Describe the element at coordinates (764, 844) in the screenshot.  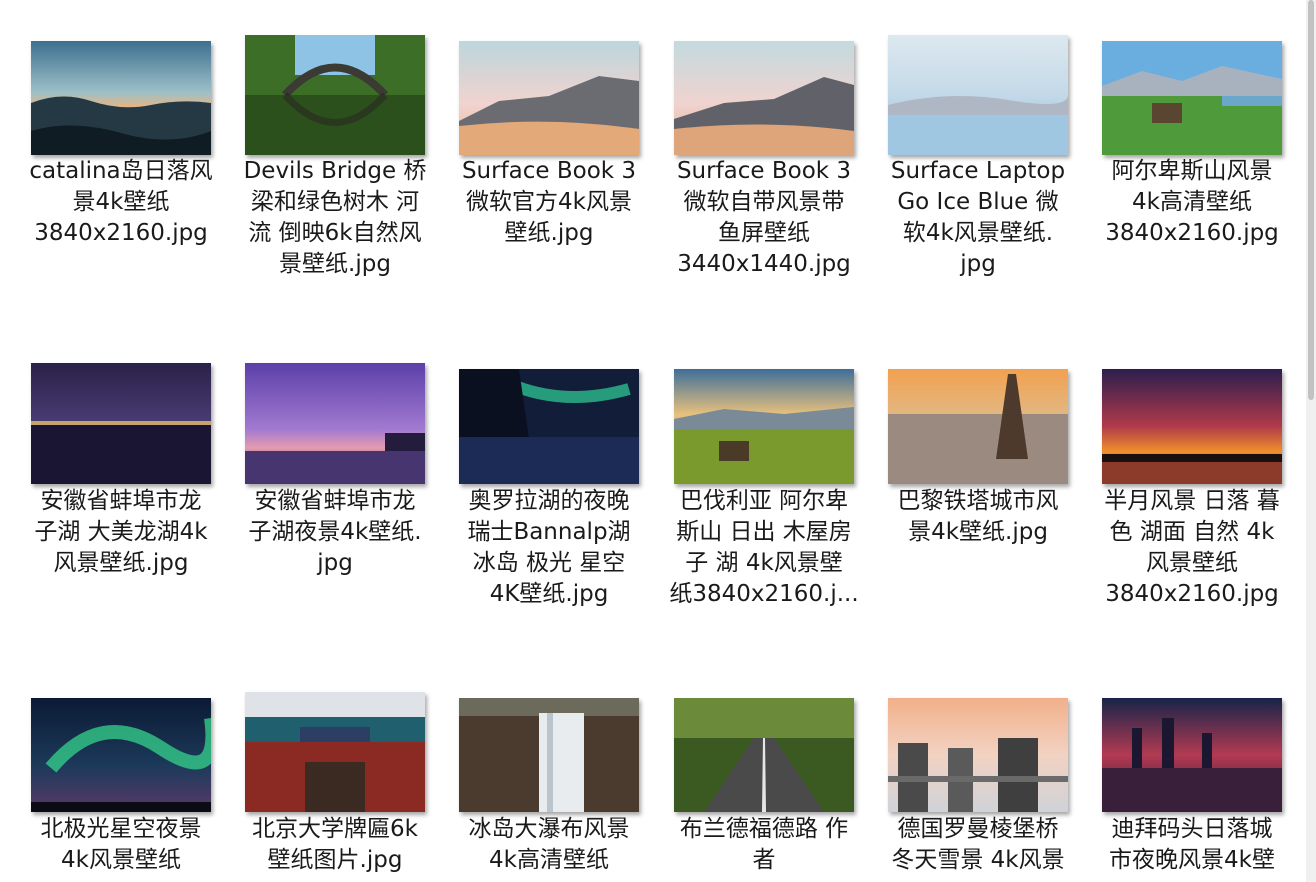
I see `file-name: 布兰德福德路 作者` at that location.